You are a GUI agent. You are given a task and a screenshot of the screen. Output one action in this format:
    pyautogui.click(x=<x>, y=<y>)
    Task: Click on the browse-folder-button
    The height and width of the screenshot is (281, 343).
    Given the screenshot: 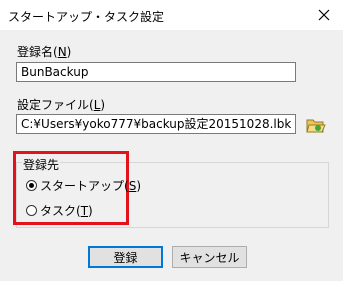 What is the action you would take?
    pyautogui.click(x=316, y=125)
    